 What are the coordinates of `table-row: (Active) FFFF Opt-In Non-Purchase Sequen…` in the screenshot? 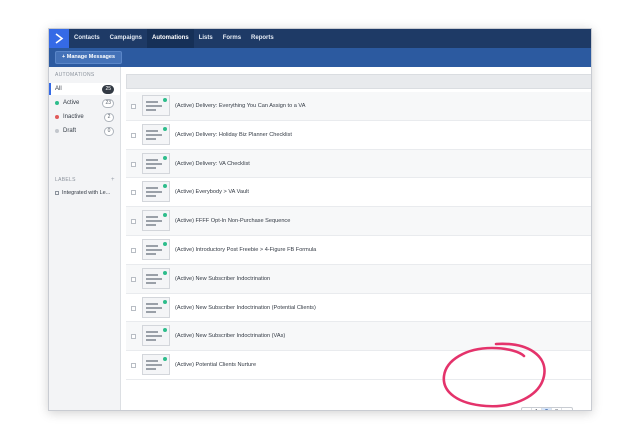 It's located at (358, 221).